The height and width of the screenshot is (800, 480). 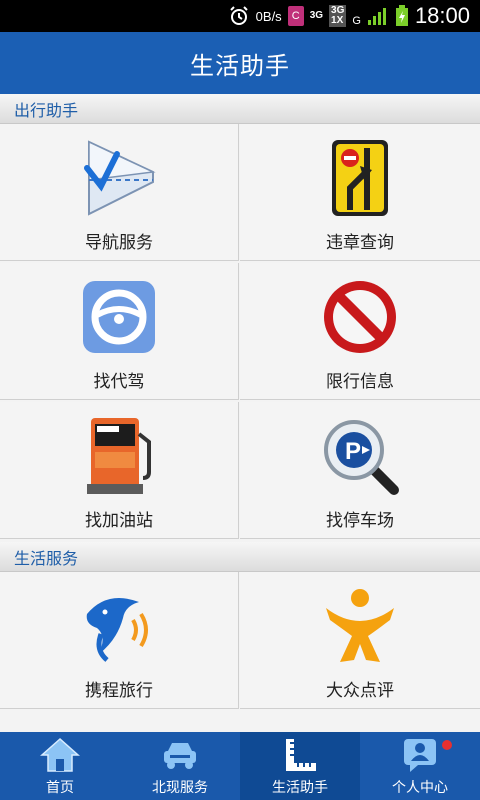 What do you see at coordinates (119, 626) in the screenshot?
I see `dolphin-icon` at bounding box center [119, 626].